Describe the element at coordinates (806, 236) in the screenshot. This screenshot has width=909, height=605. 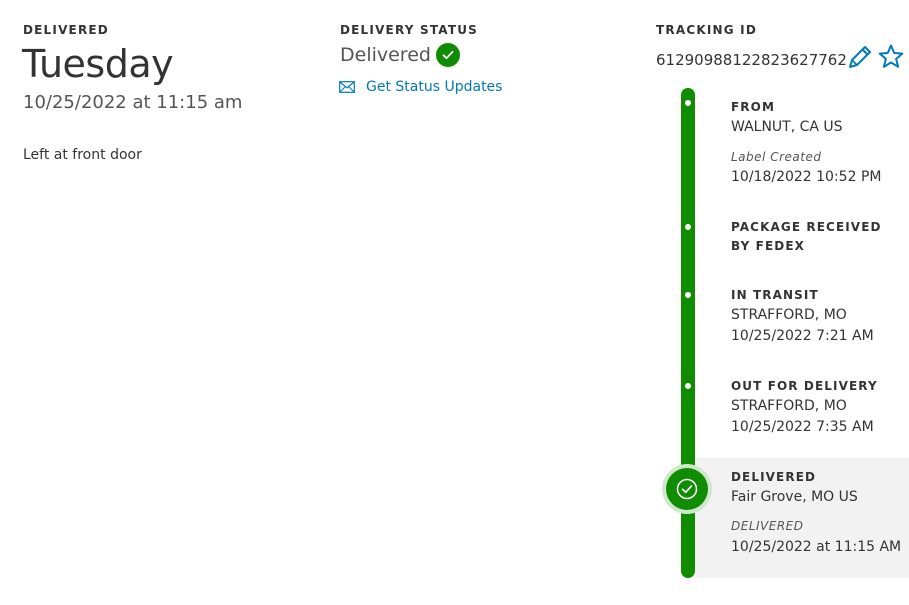
I see `timeline-event-title: PACKAGE RECEIVED BY FEDEX` at that location.